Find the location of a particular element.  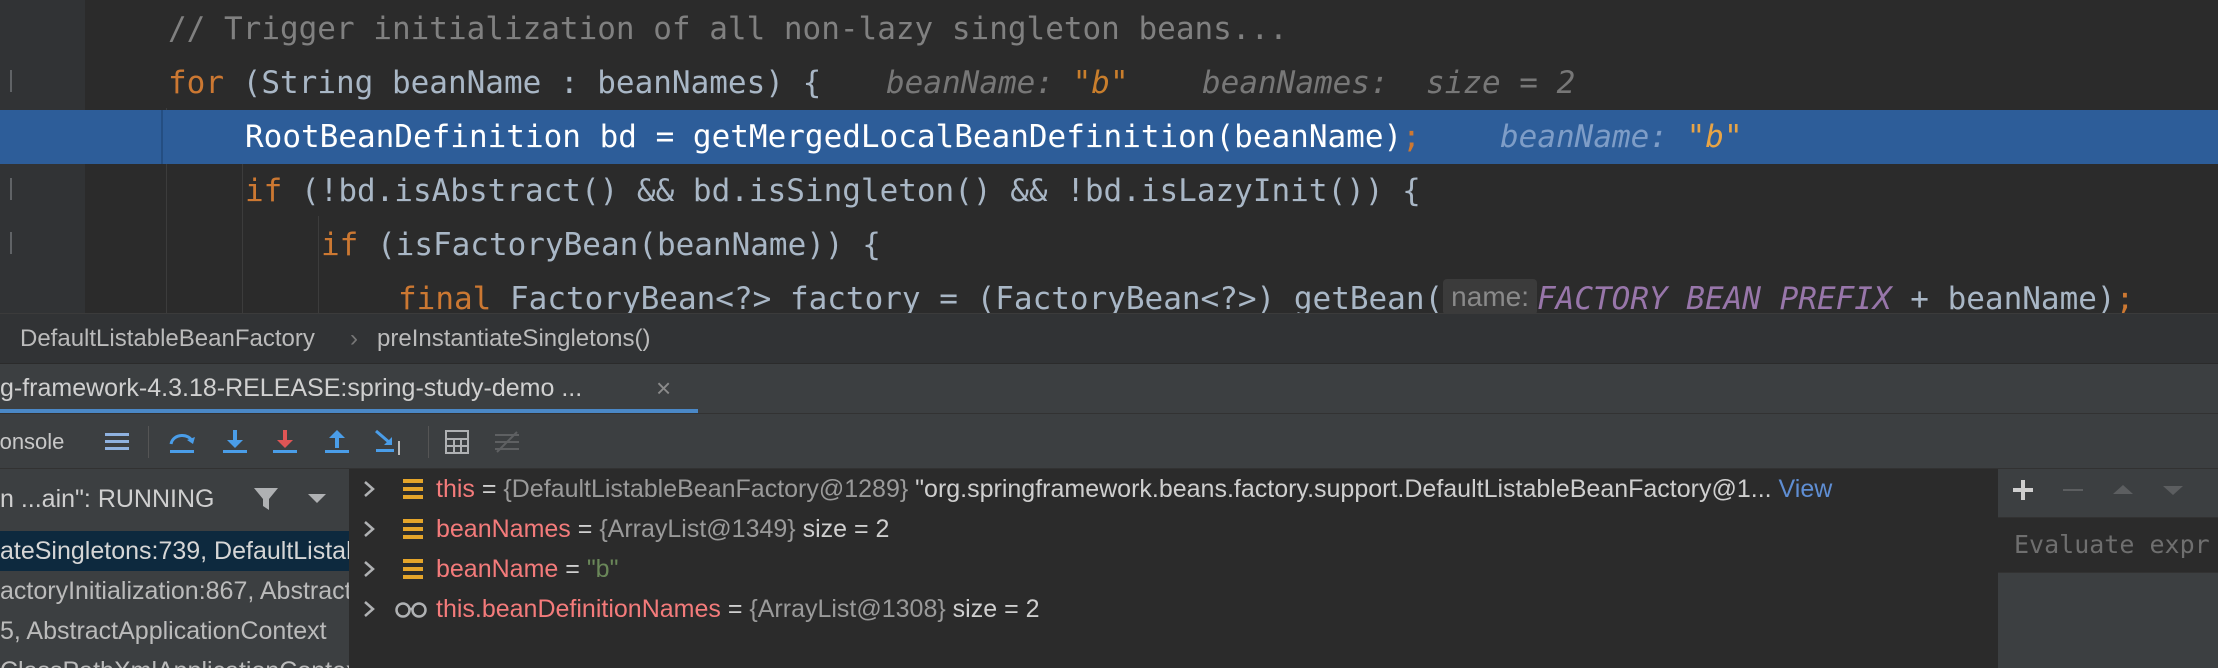

parameter-name-hint: name: is located at coordinates (1490, 296).